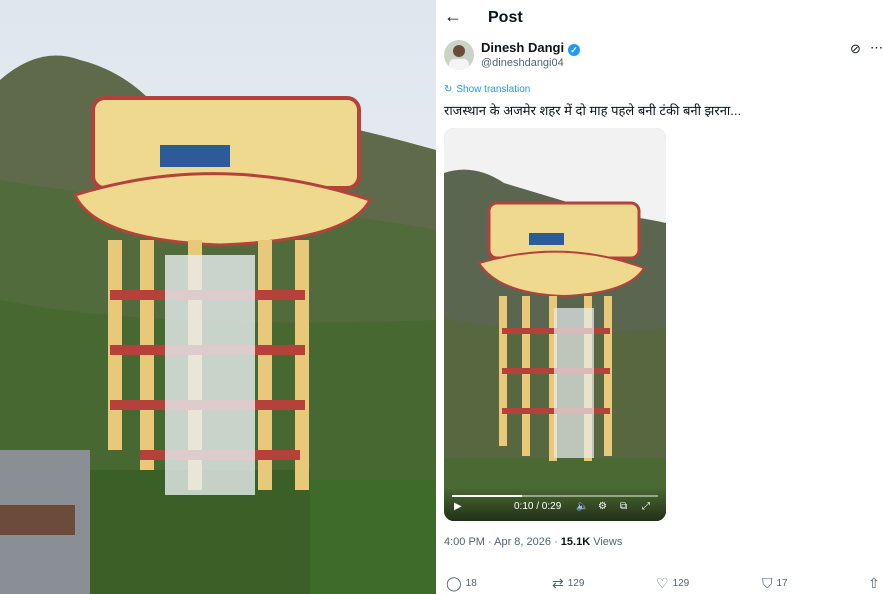 Image resolution: width=883 pixels, height=594 pixels. Describe the element at coordinates (876, 48) in the screenshot. I see `more-icon: ⋯` at that location.